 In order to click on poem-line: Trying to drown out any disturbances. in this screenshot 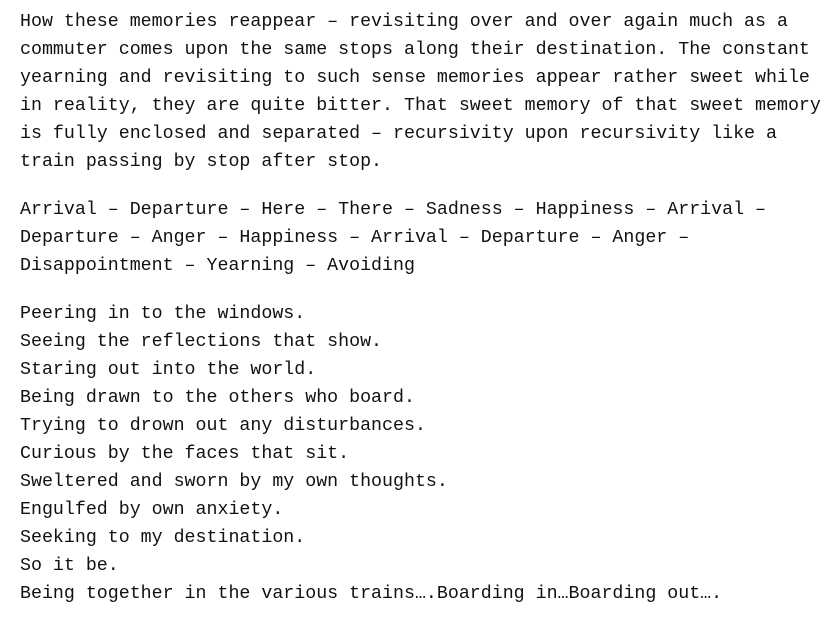, I will do `click(223, 426)`.